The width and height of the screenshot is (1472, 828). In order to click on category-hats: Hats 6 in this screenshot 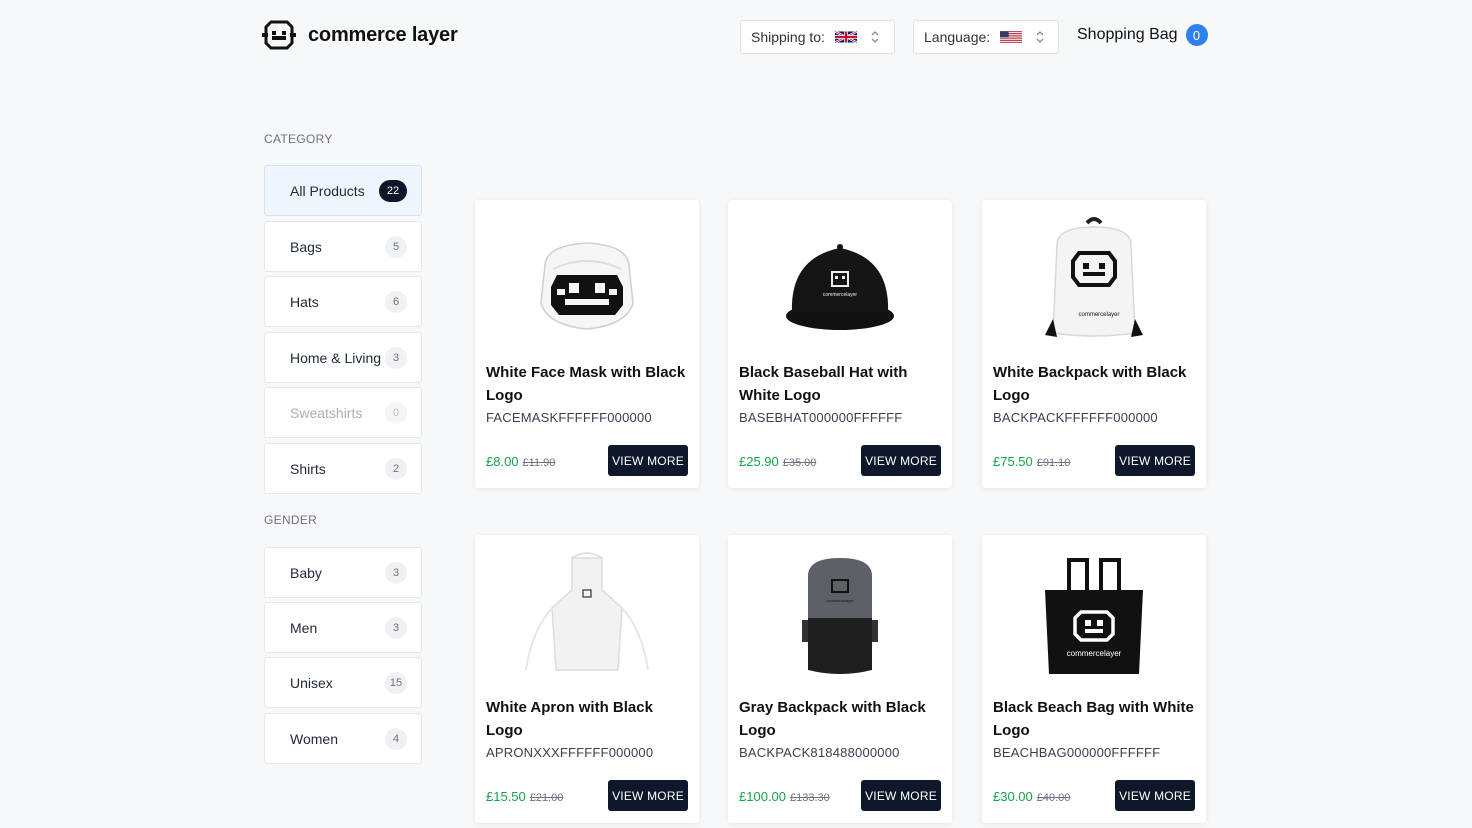, I will do `click(343, 301)`.